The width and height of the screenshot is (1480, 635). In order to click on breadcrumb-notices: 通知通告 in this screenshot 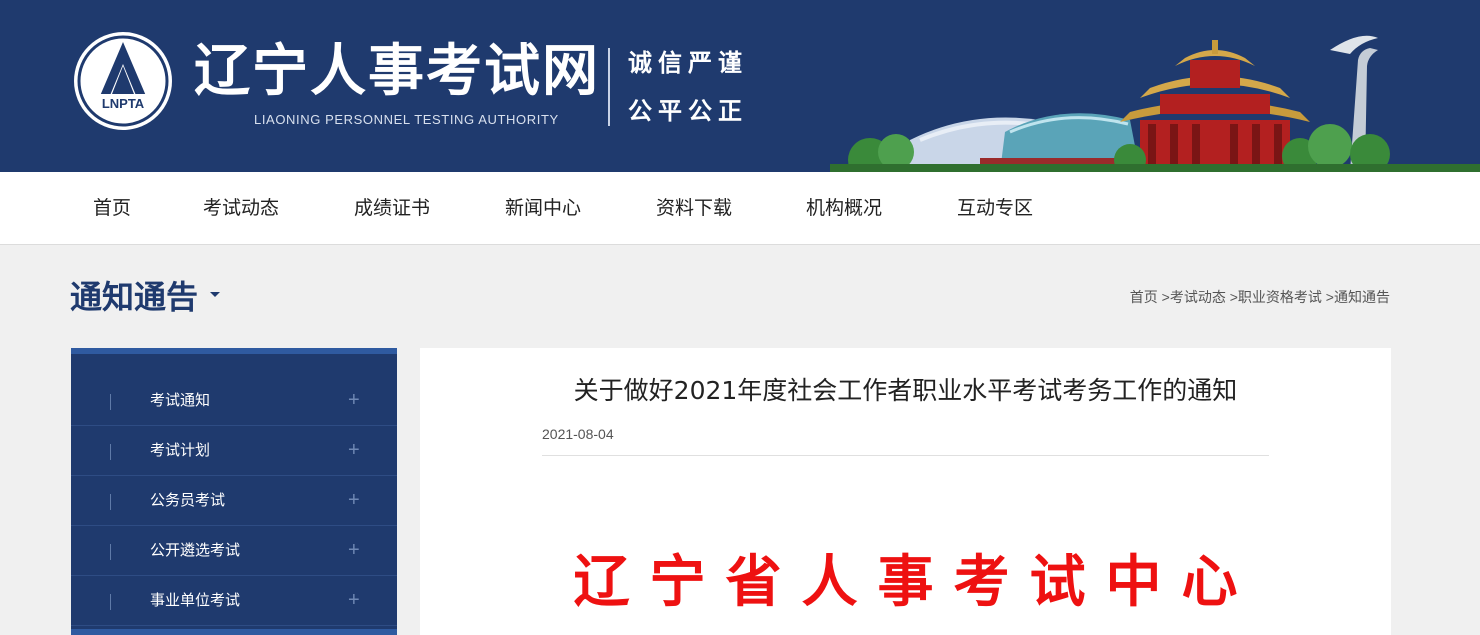, I will do `click(1362, 297)`.